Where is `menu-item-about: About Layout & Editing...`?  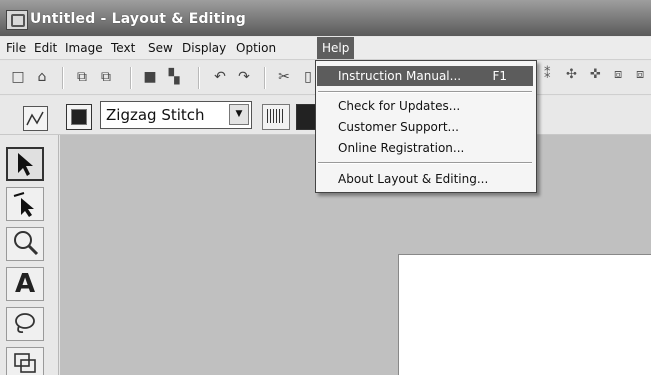
menu-item-about: About Layout & Editing... is located at coordinates (425, 179).